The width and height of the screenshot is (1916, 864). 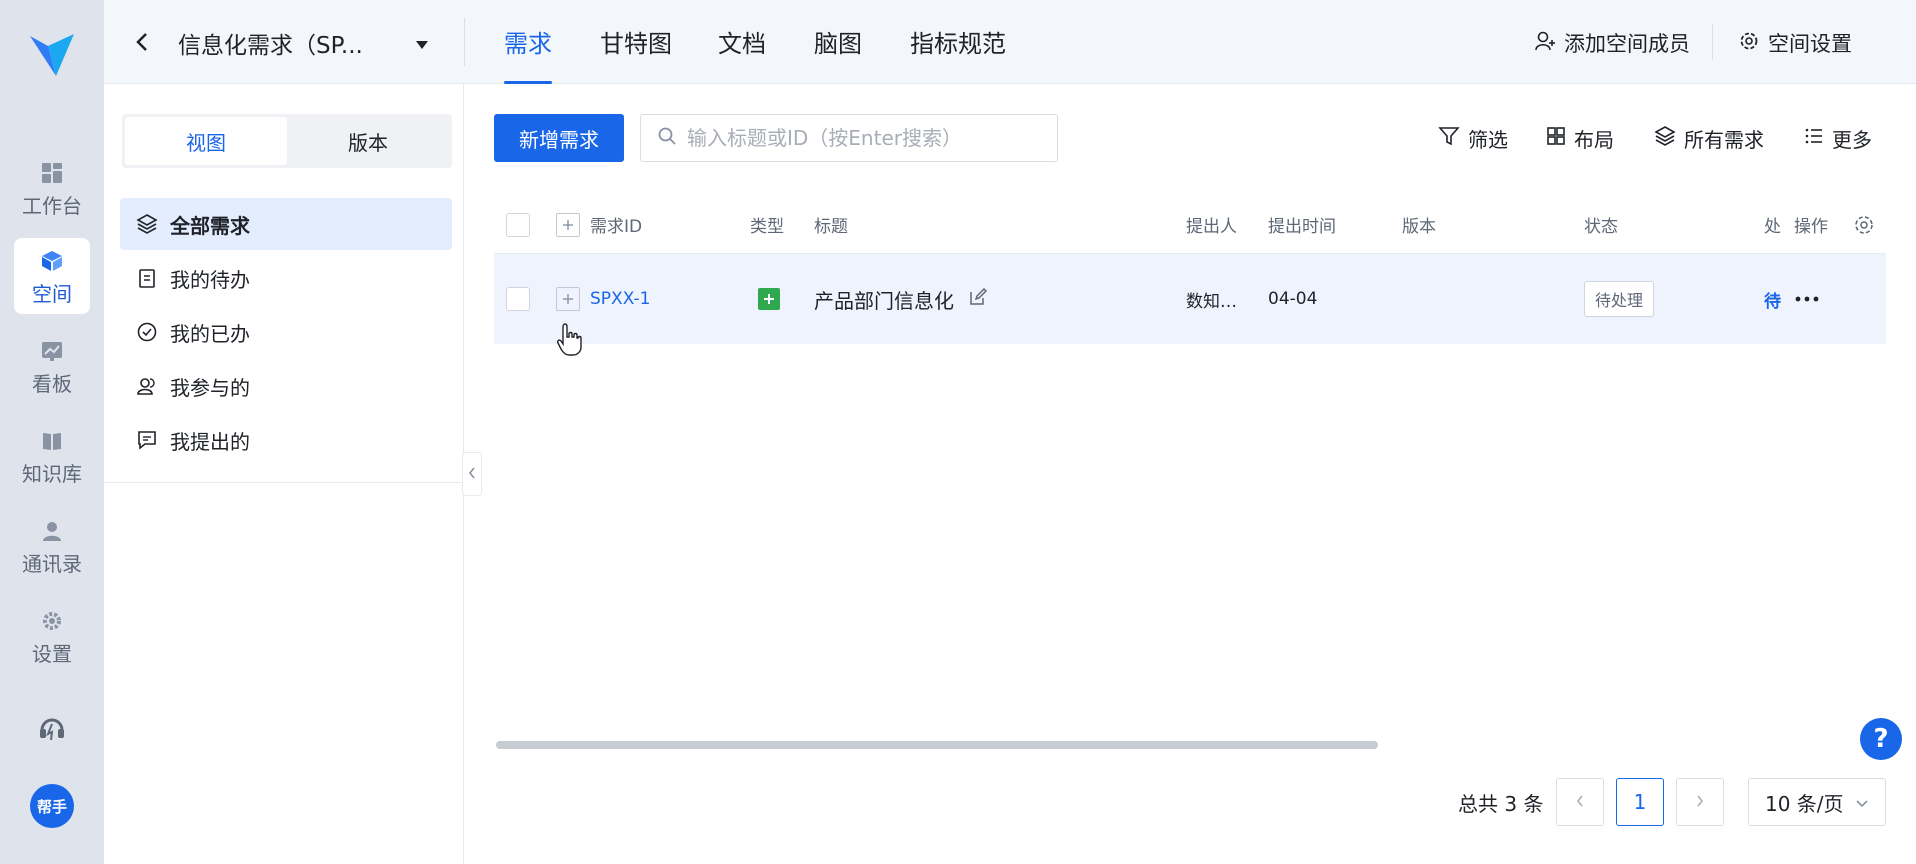 I want to click on caret-down-icon, so click(x=422, y=42).